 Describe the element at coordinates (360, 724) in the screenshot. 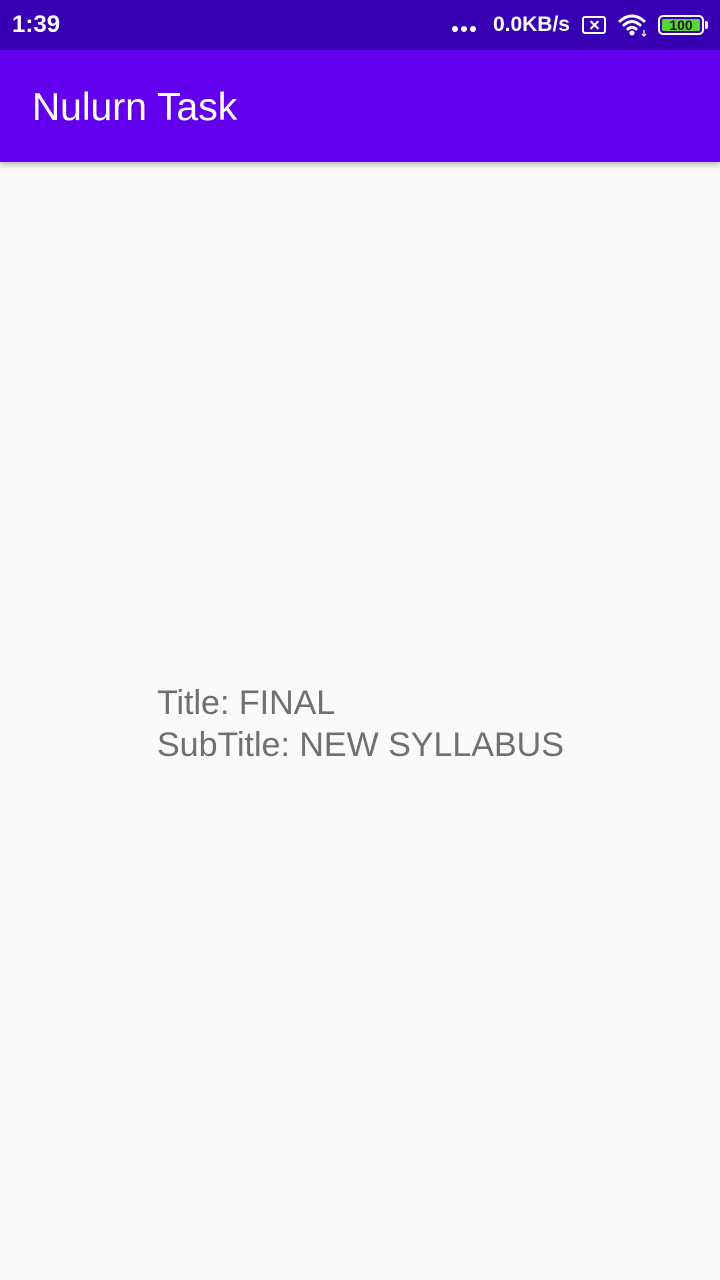

I see `content-text: Title: FINAL SubTitle: NEW SYLLABUS` at that location.